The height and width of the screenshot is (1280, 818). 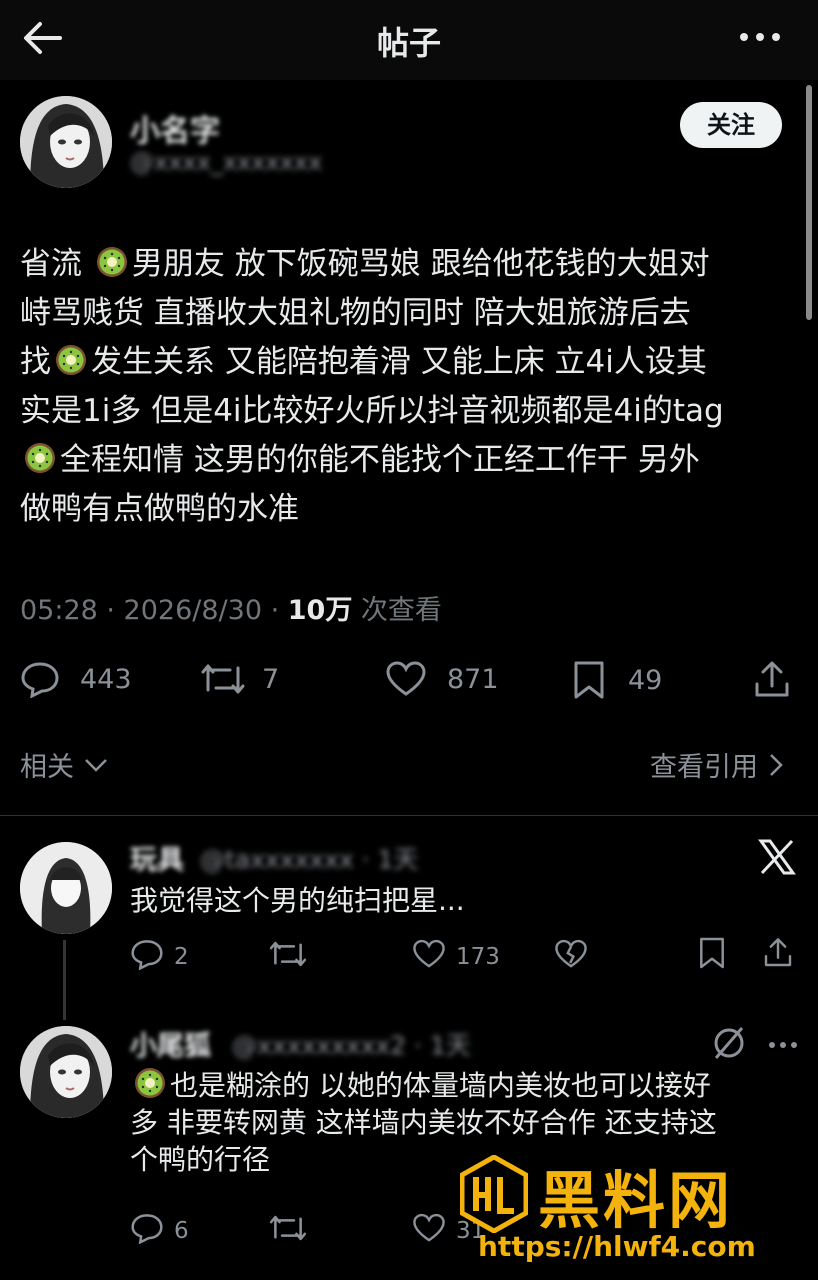 I want to click on like-count: 871, so click(x=473, y=679).